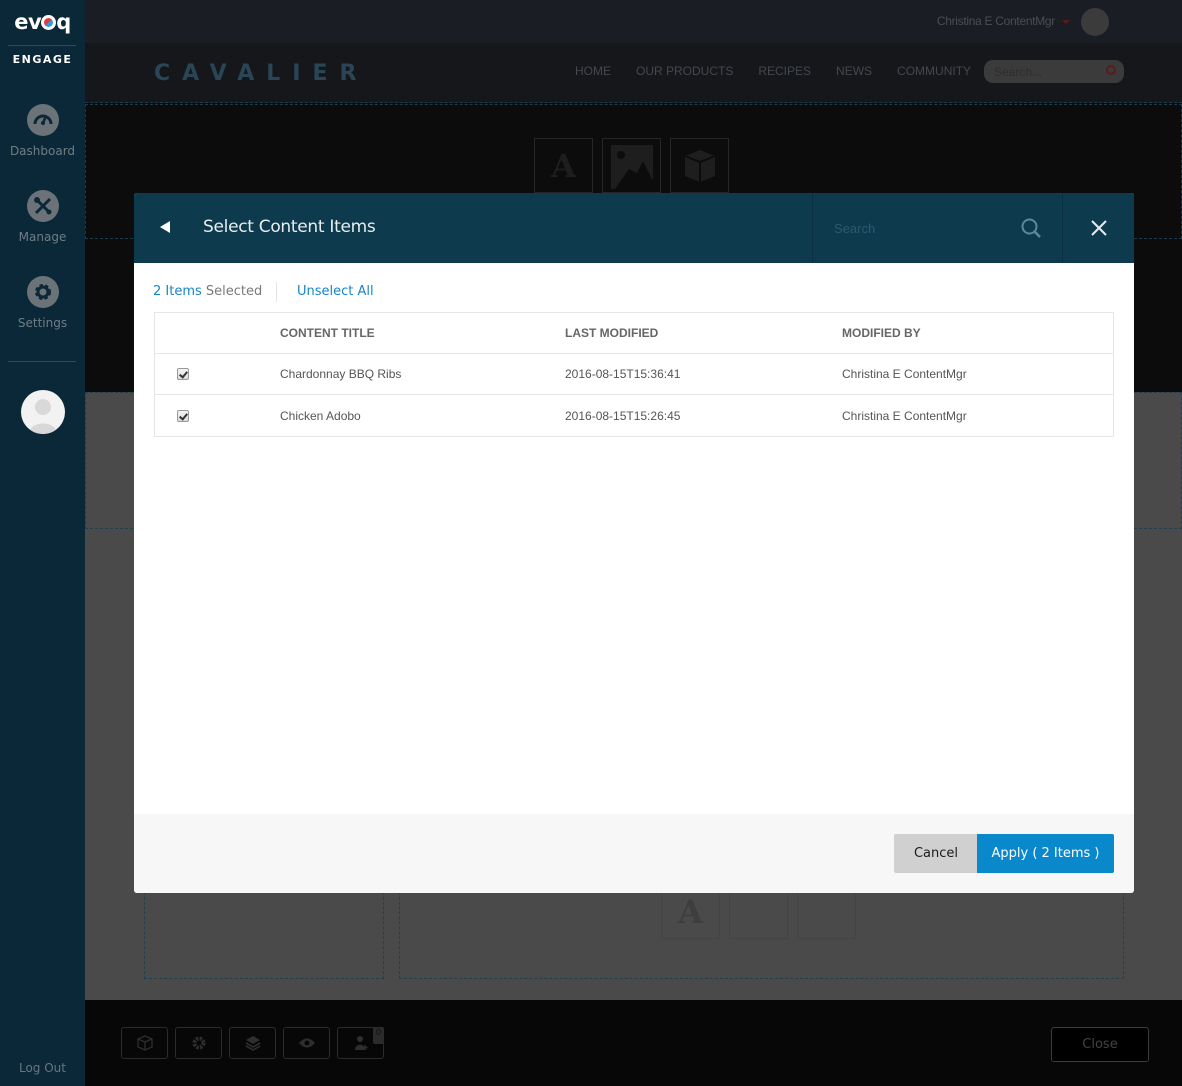 The height and width of the screenshot is (1086, 1182). I want to click on table-header: CONTENT TITLE LAST MODIFIED MODIFIED BY, so click(634, 333).